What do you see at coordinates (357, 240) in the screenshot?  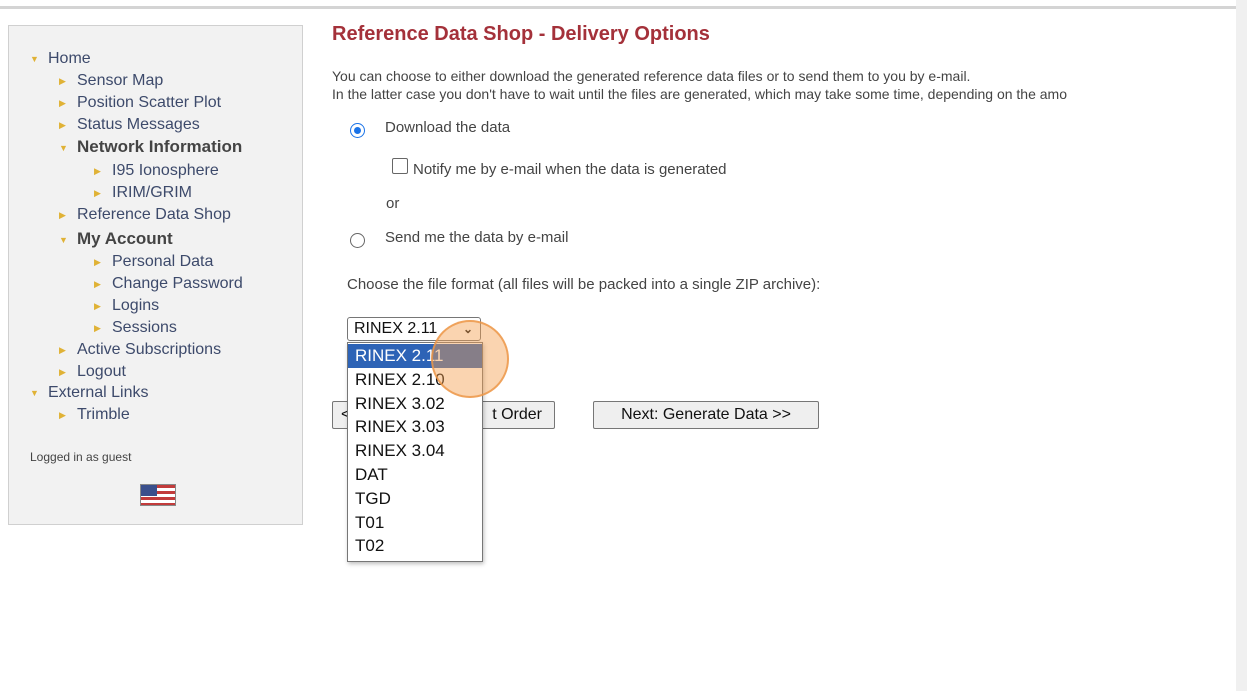 I see `email-radio` at bounding box center [357, 240].